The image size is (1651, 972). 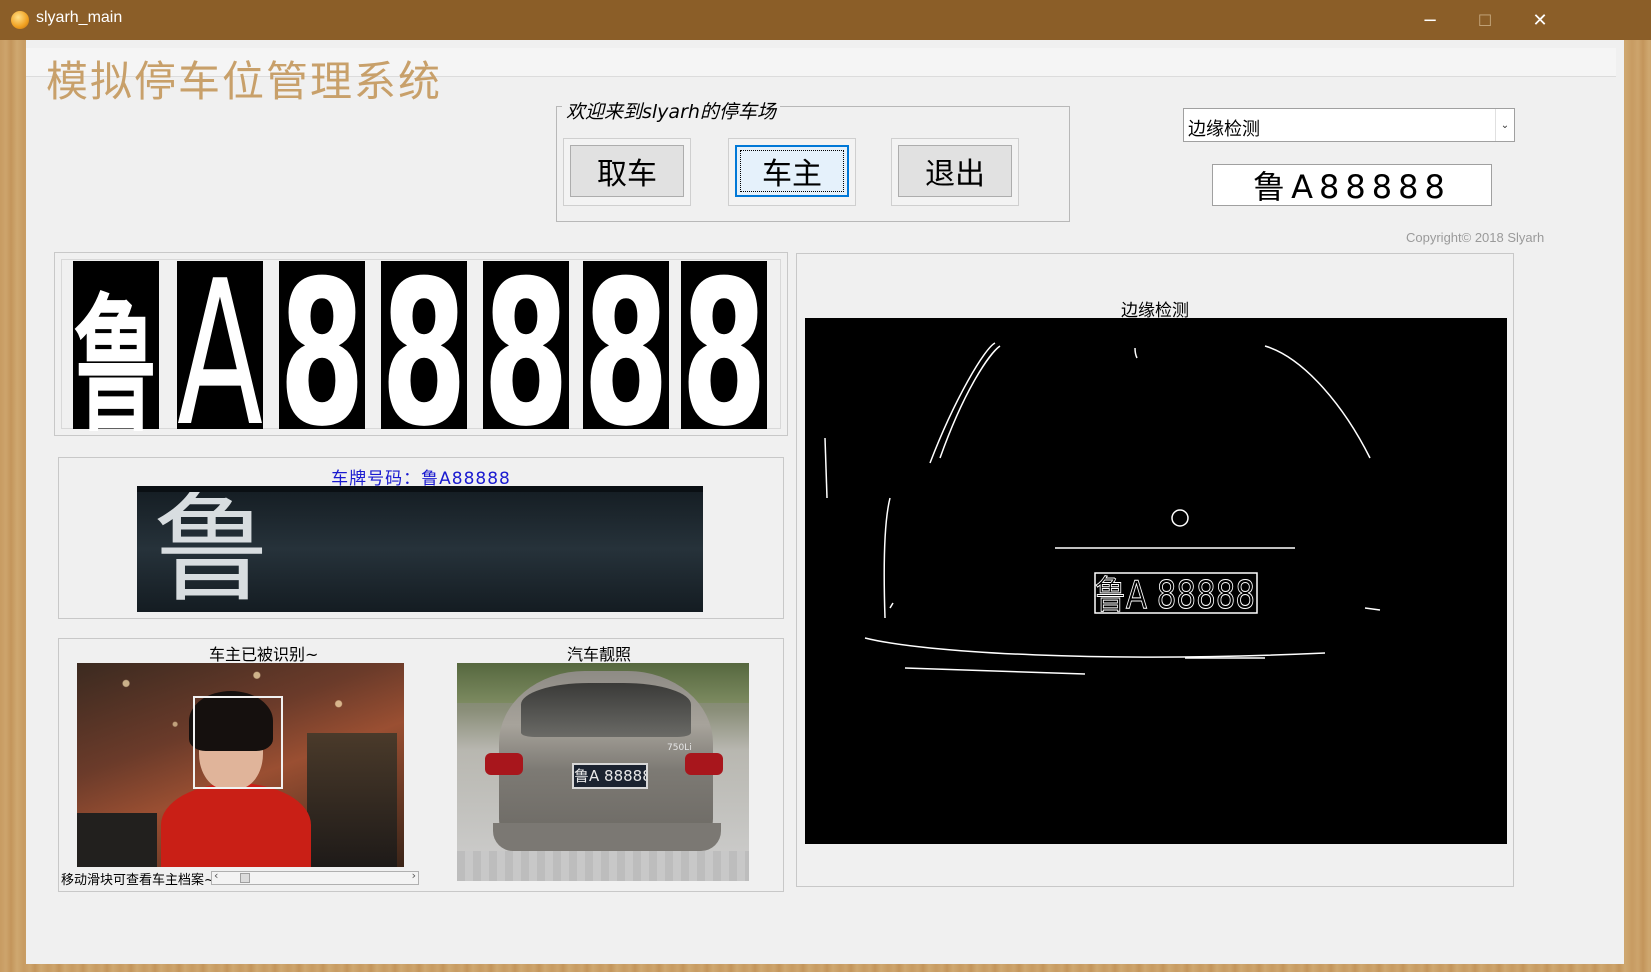 I want to click on plate-crop-text: 鲁A88888, so click(x=212, y=549).